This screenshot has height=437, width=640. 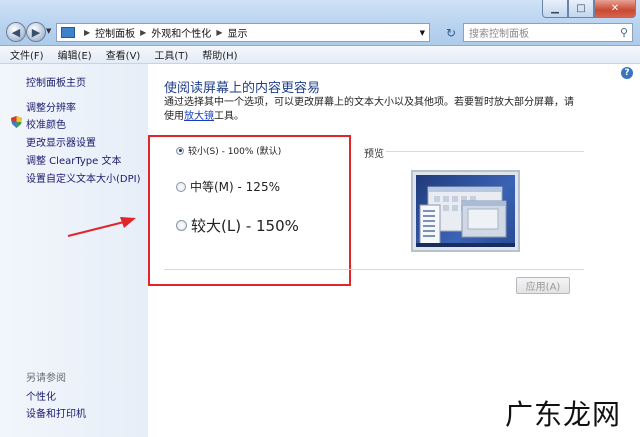 I want to click on search-input: 搜索控制面板 ⚲, so click(x=548, y=32).